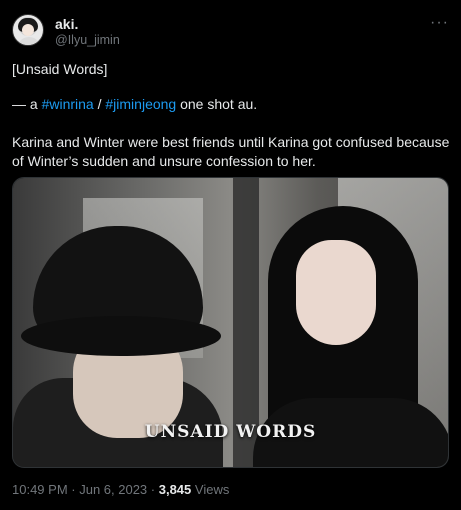 The height and width of the screenshot is (510, 461). I want to click on tweet-meta: 10:49 PM · Jun 6, 2023 · 3,845 Views, so click(120, 489).